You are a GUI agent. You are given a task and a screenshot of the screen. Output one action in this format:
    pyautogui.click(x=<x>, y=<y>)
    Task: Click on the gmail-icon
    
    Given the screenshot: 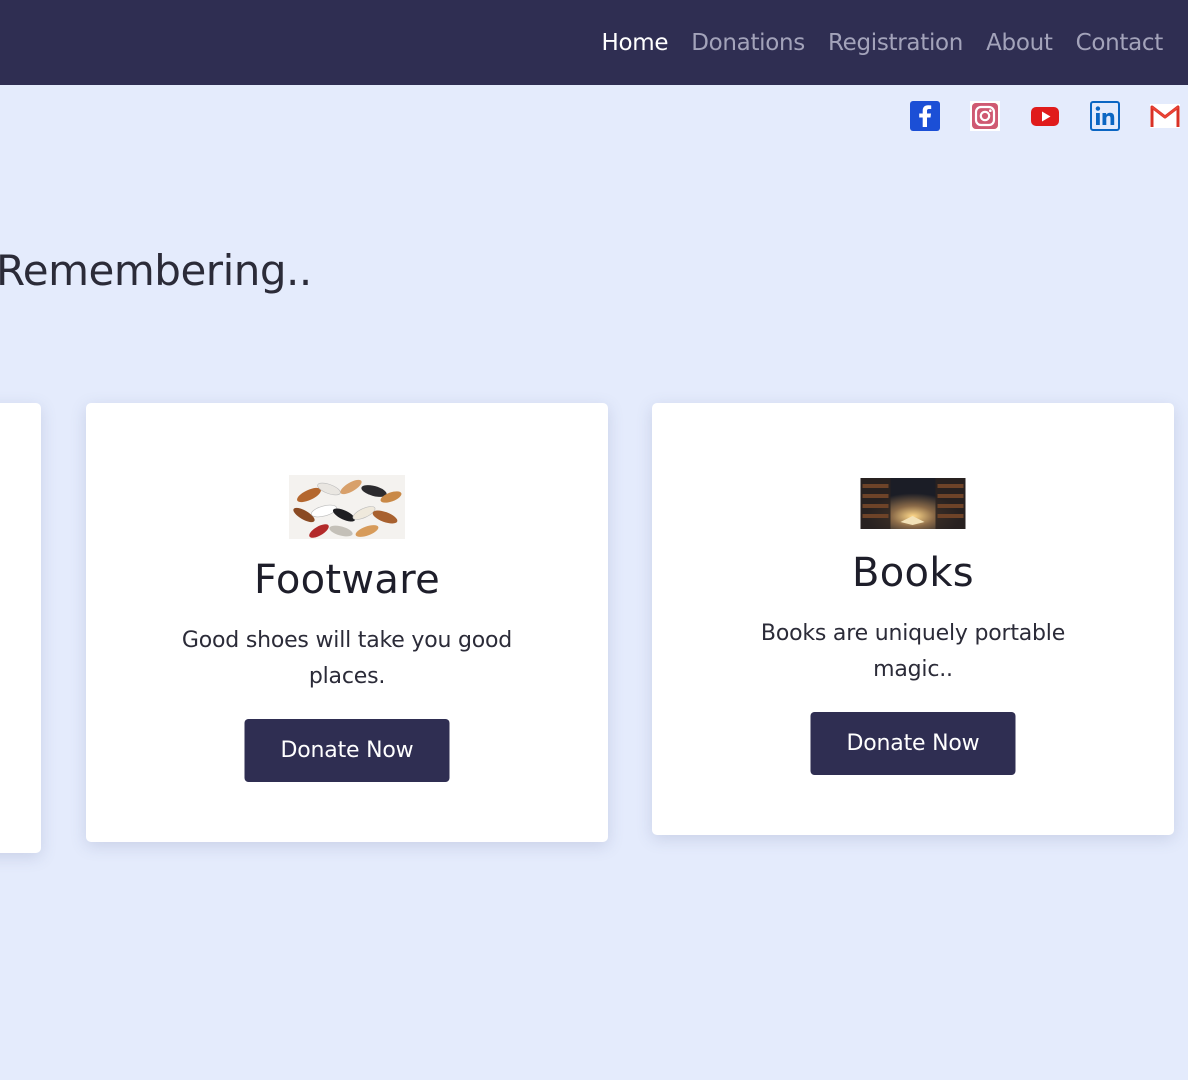 What is the action you would take?
    pyautogui.click(x=1165, y=116)
    